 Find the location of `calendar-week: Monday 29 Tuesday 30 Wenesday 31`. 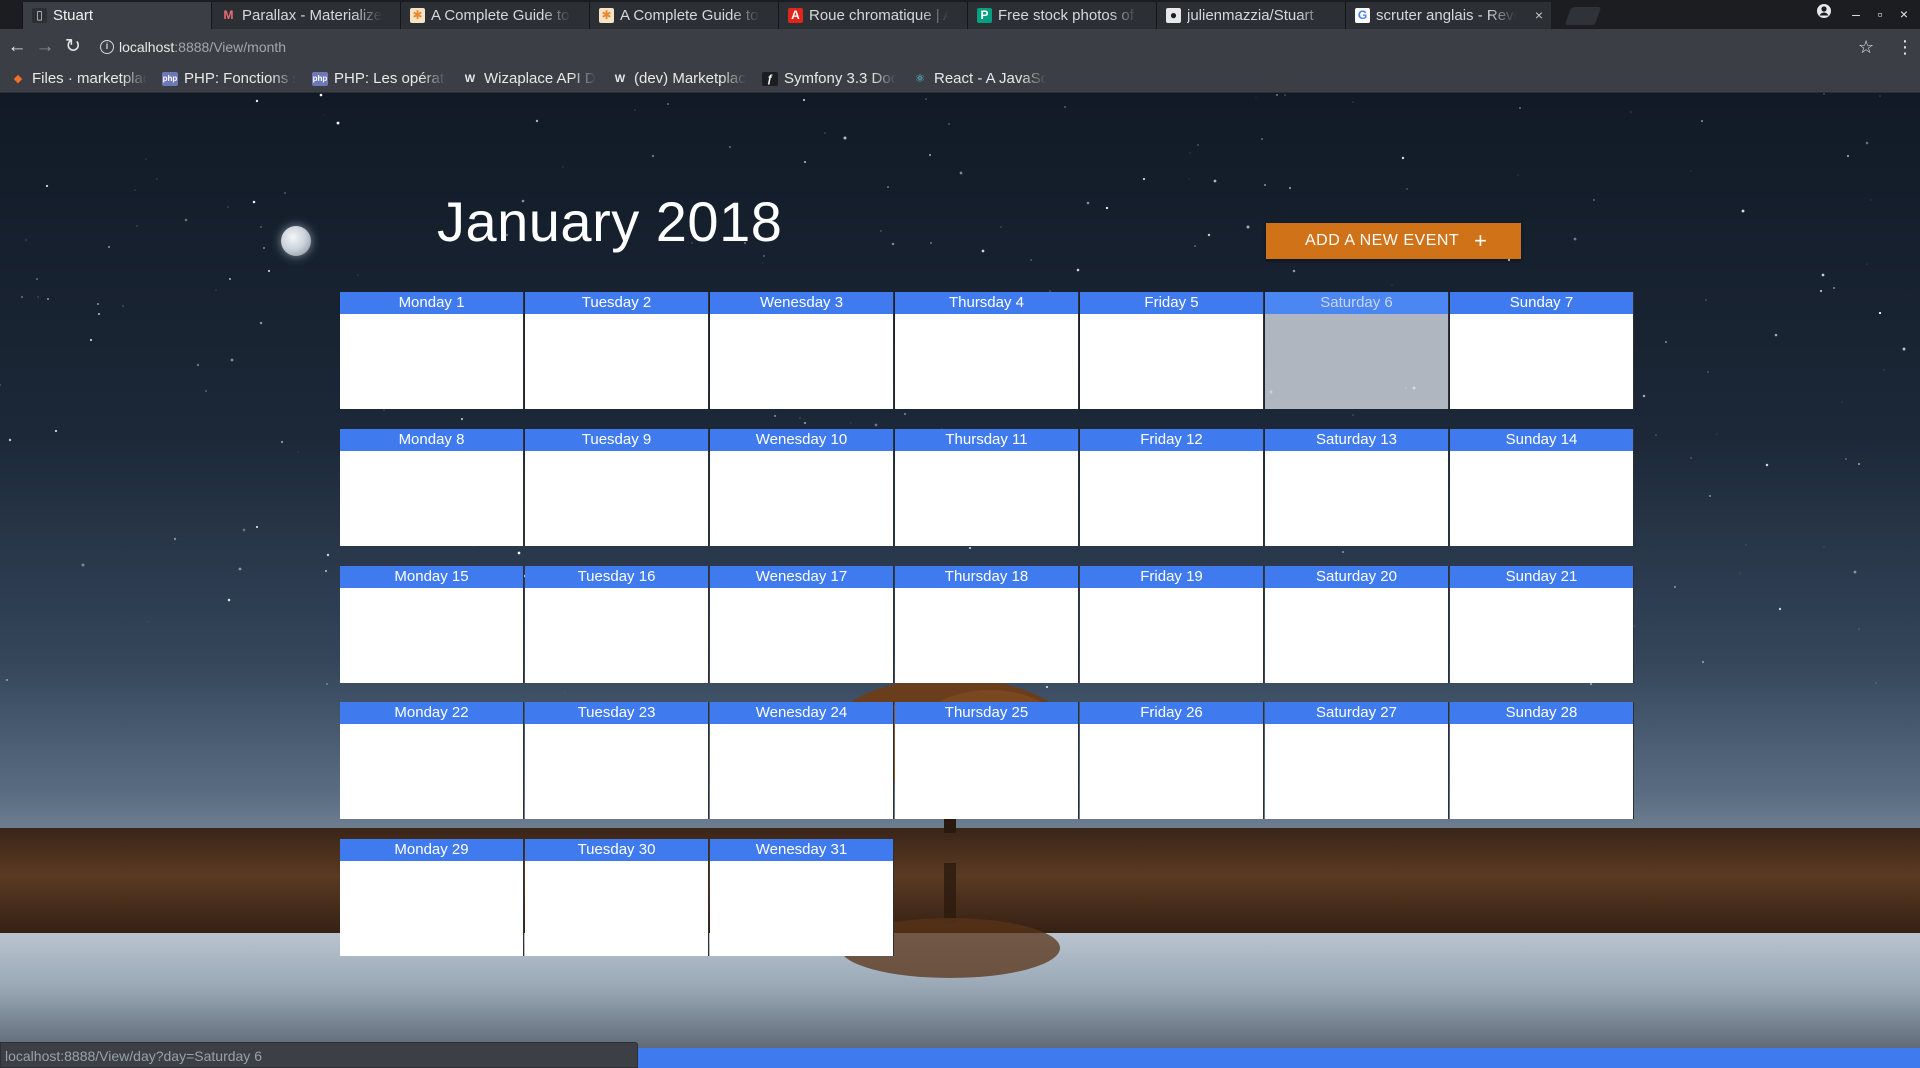

calendar-week: Monday 29 Tuesday 30 Wenesday 31 is located at coordinates (617, 897).